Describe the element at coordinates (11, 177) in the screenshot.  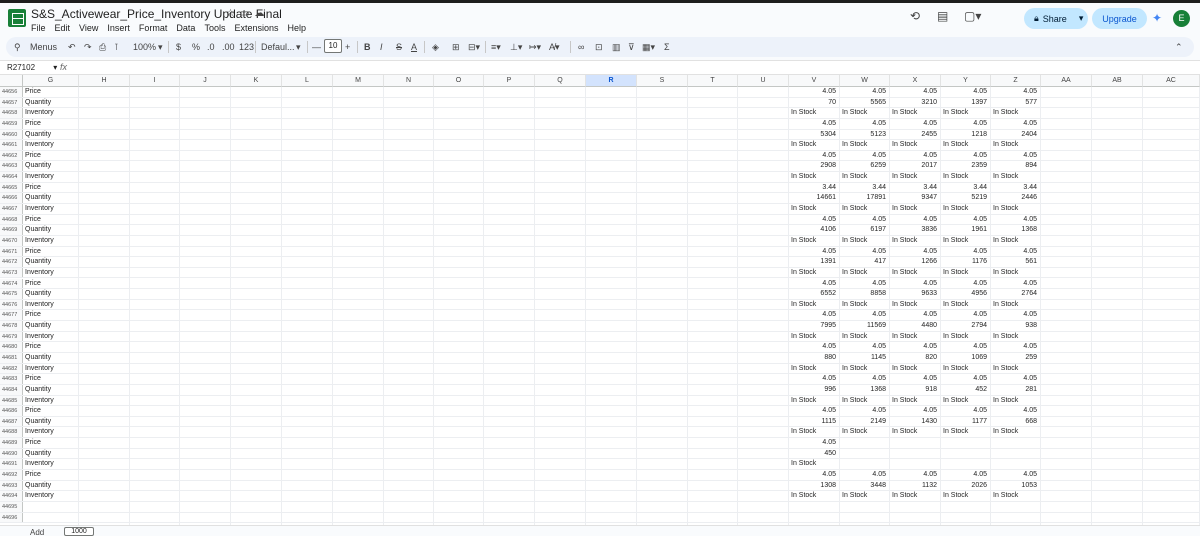
I see `row-header: 44664` at that location.